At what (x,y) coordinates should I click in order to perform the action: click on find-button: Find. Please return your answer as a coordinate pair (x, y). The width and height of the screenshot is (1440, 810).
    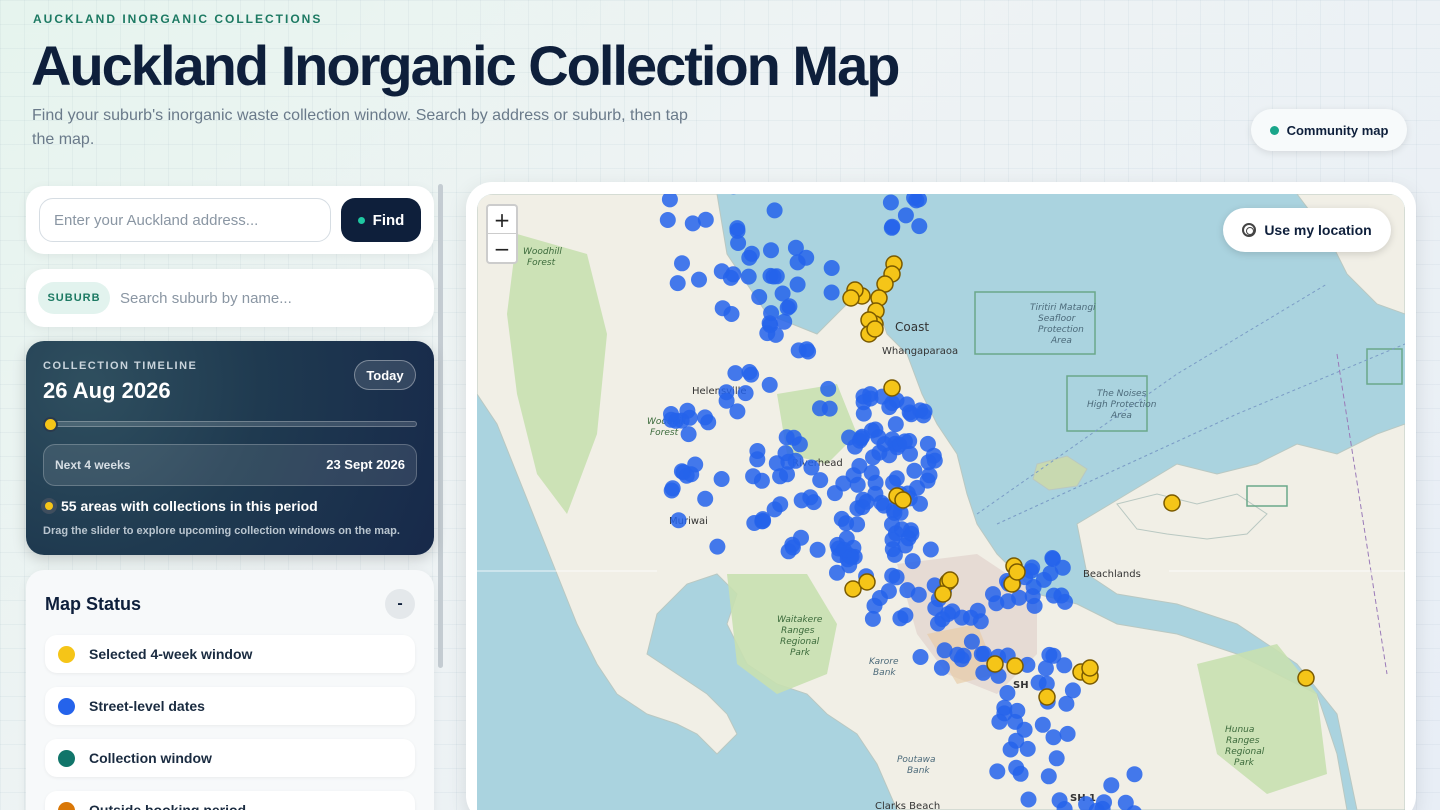
    Looking at the image, I should click on (381, 220).